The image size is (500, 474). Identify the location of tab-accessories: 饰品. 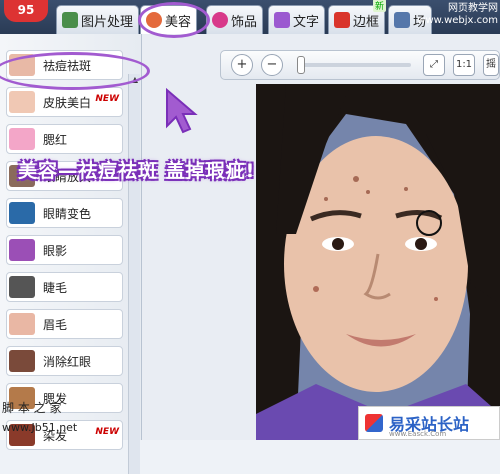
(235, 19).